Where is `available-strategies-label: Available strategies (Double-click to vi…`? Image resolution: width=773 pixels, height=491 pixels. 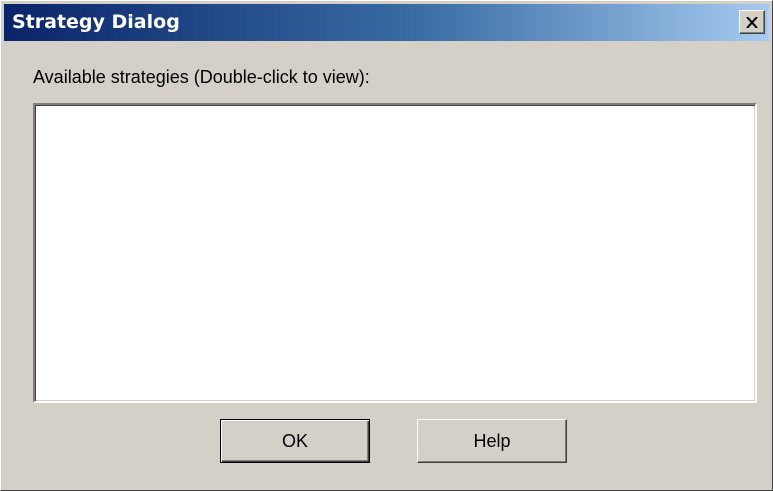 available-strategies-label: Available strategies (Double-click to vi… is located at coordinates (201, 77).